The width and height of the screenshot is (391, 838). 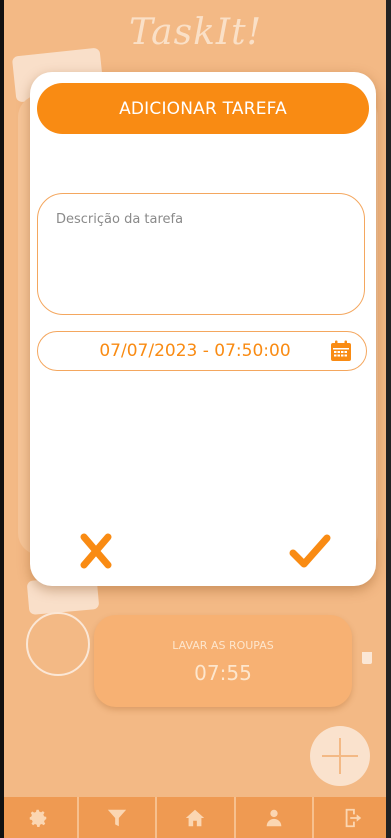 I want to click on nav-filter, so click(x=118, y=817).